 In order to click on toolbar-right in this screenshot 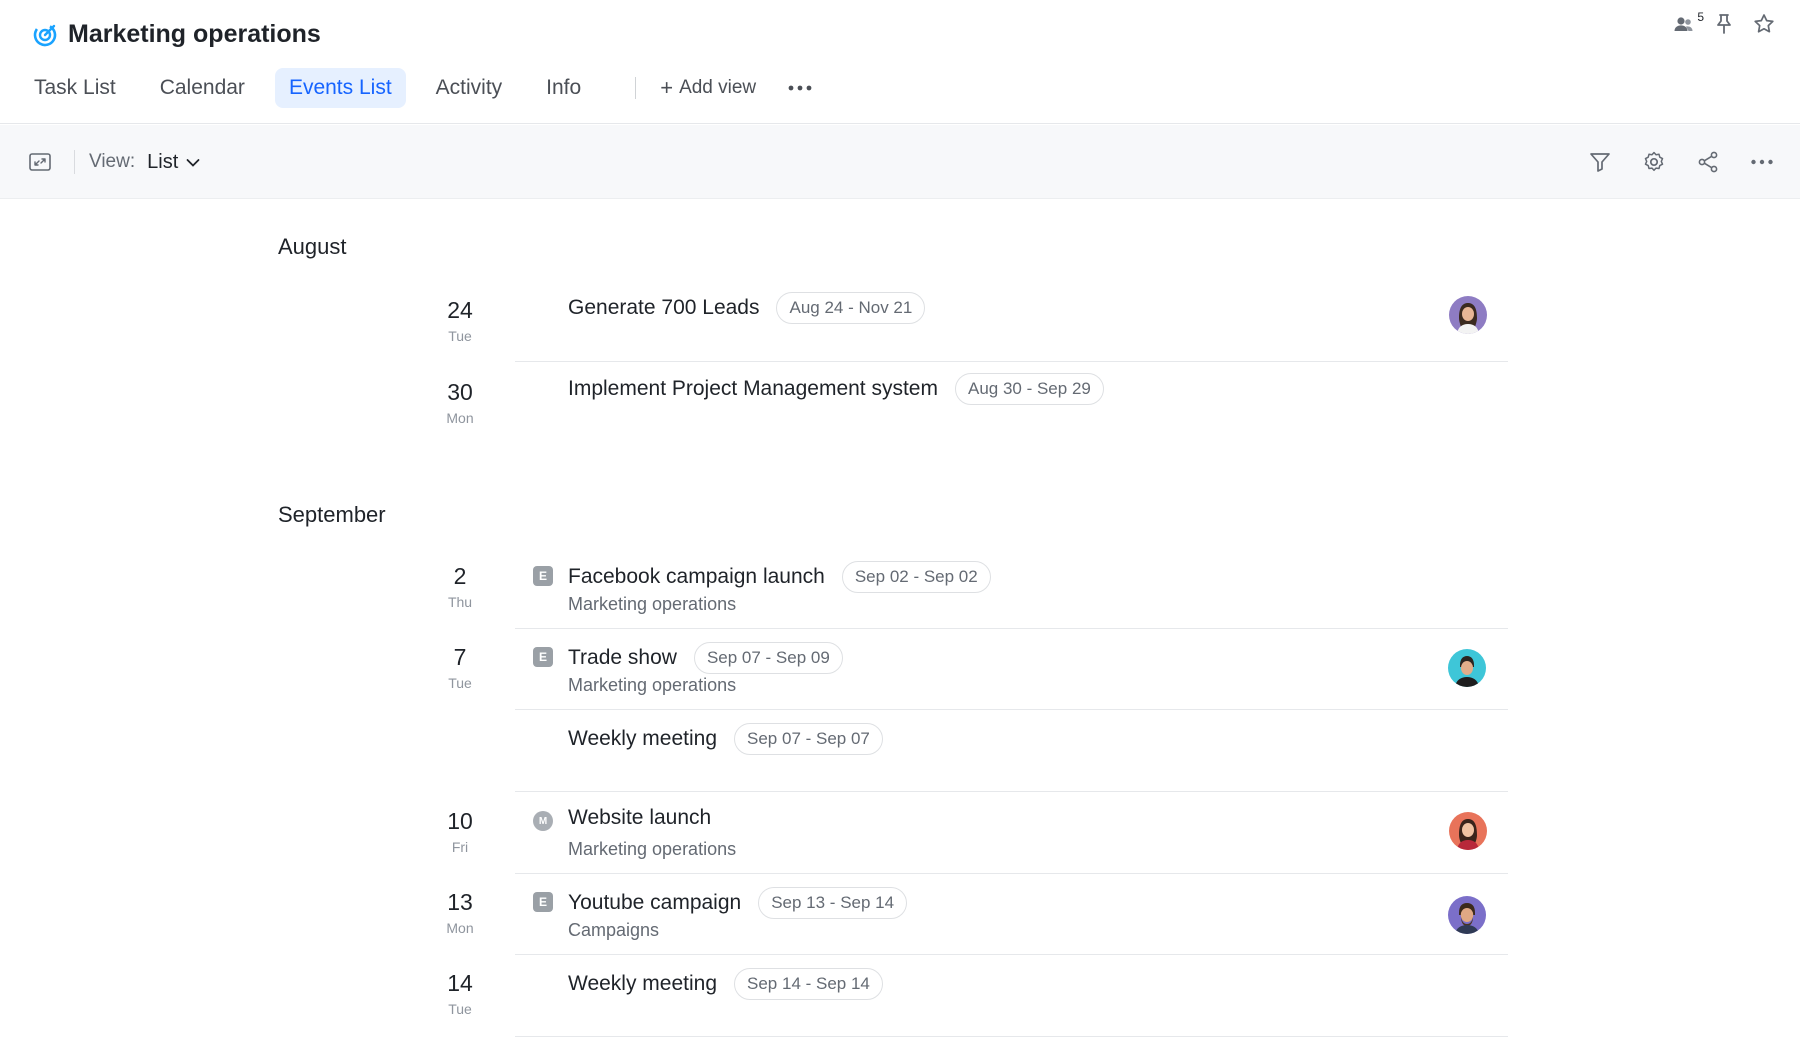, I will do `click(1681, 162)`.